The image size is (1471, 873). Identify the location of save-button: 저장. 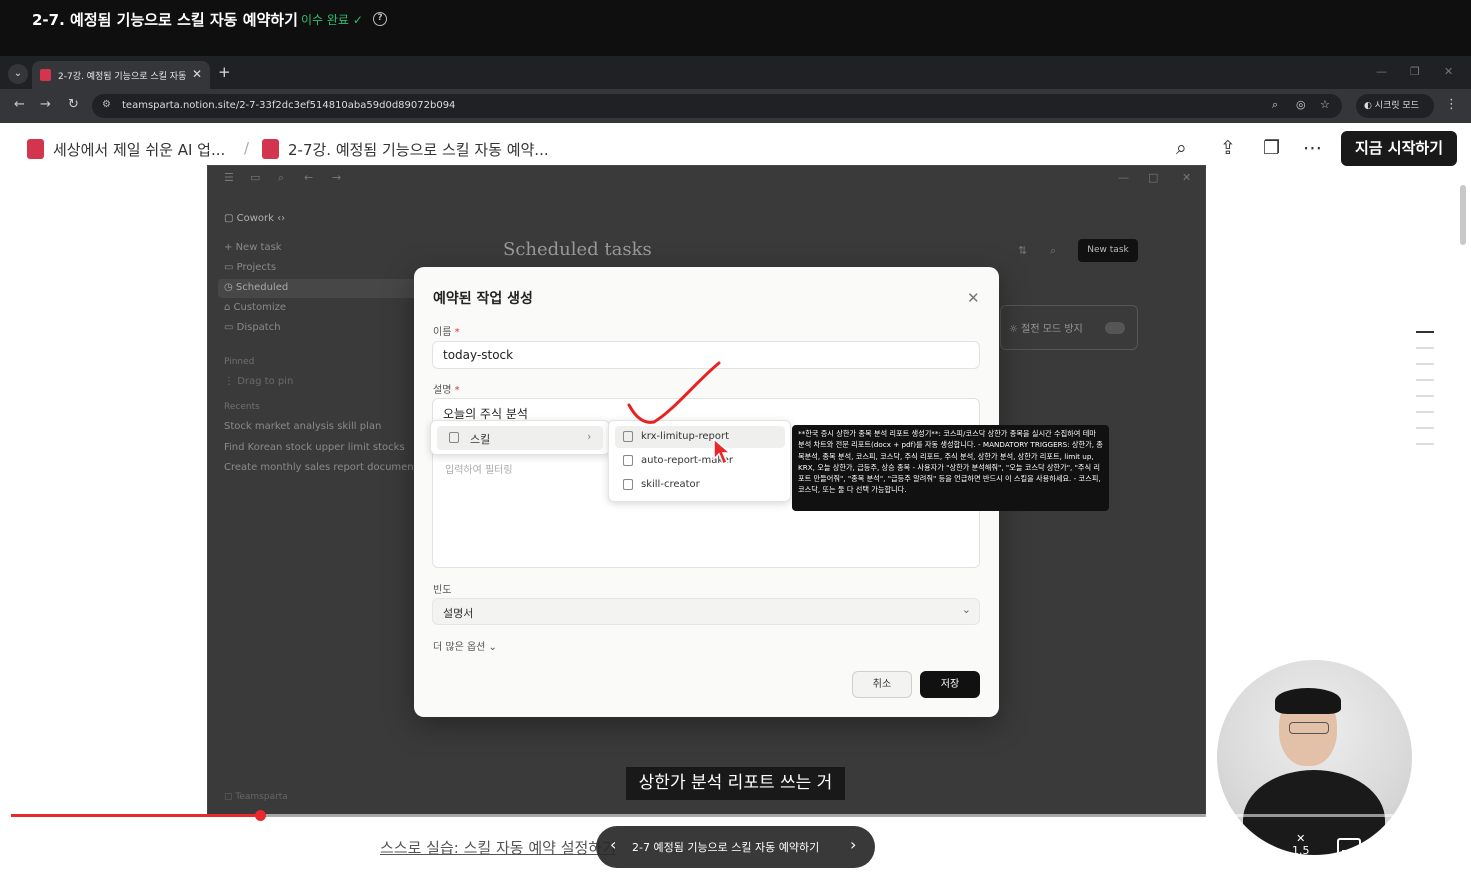
(950, 684).